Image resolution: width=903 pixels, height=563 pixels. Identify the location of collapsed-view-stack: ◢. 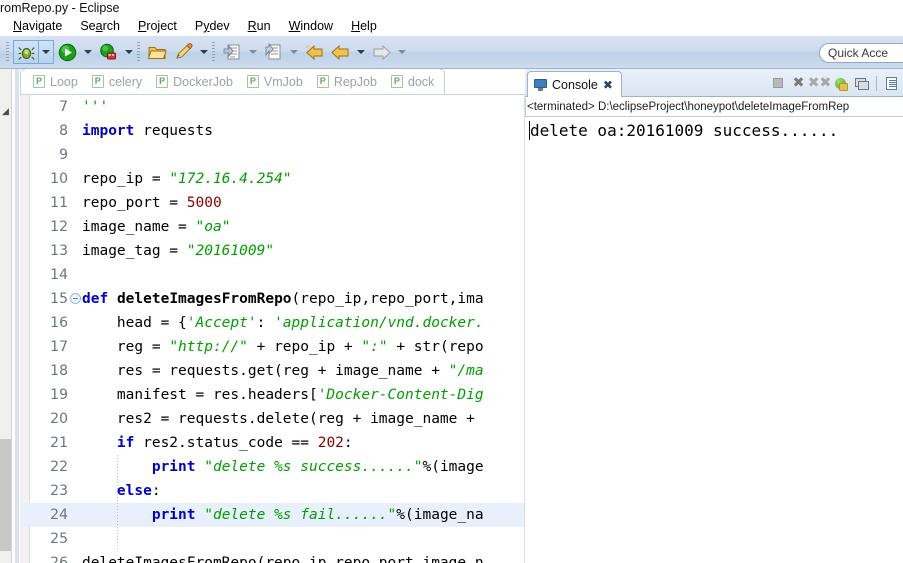
(6, 316).